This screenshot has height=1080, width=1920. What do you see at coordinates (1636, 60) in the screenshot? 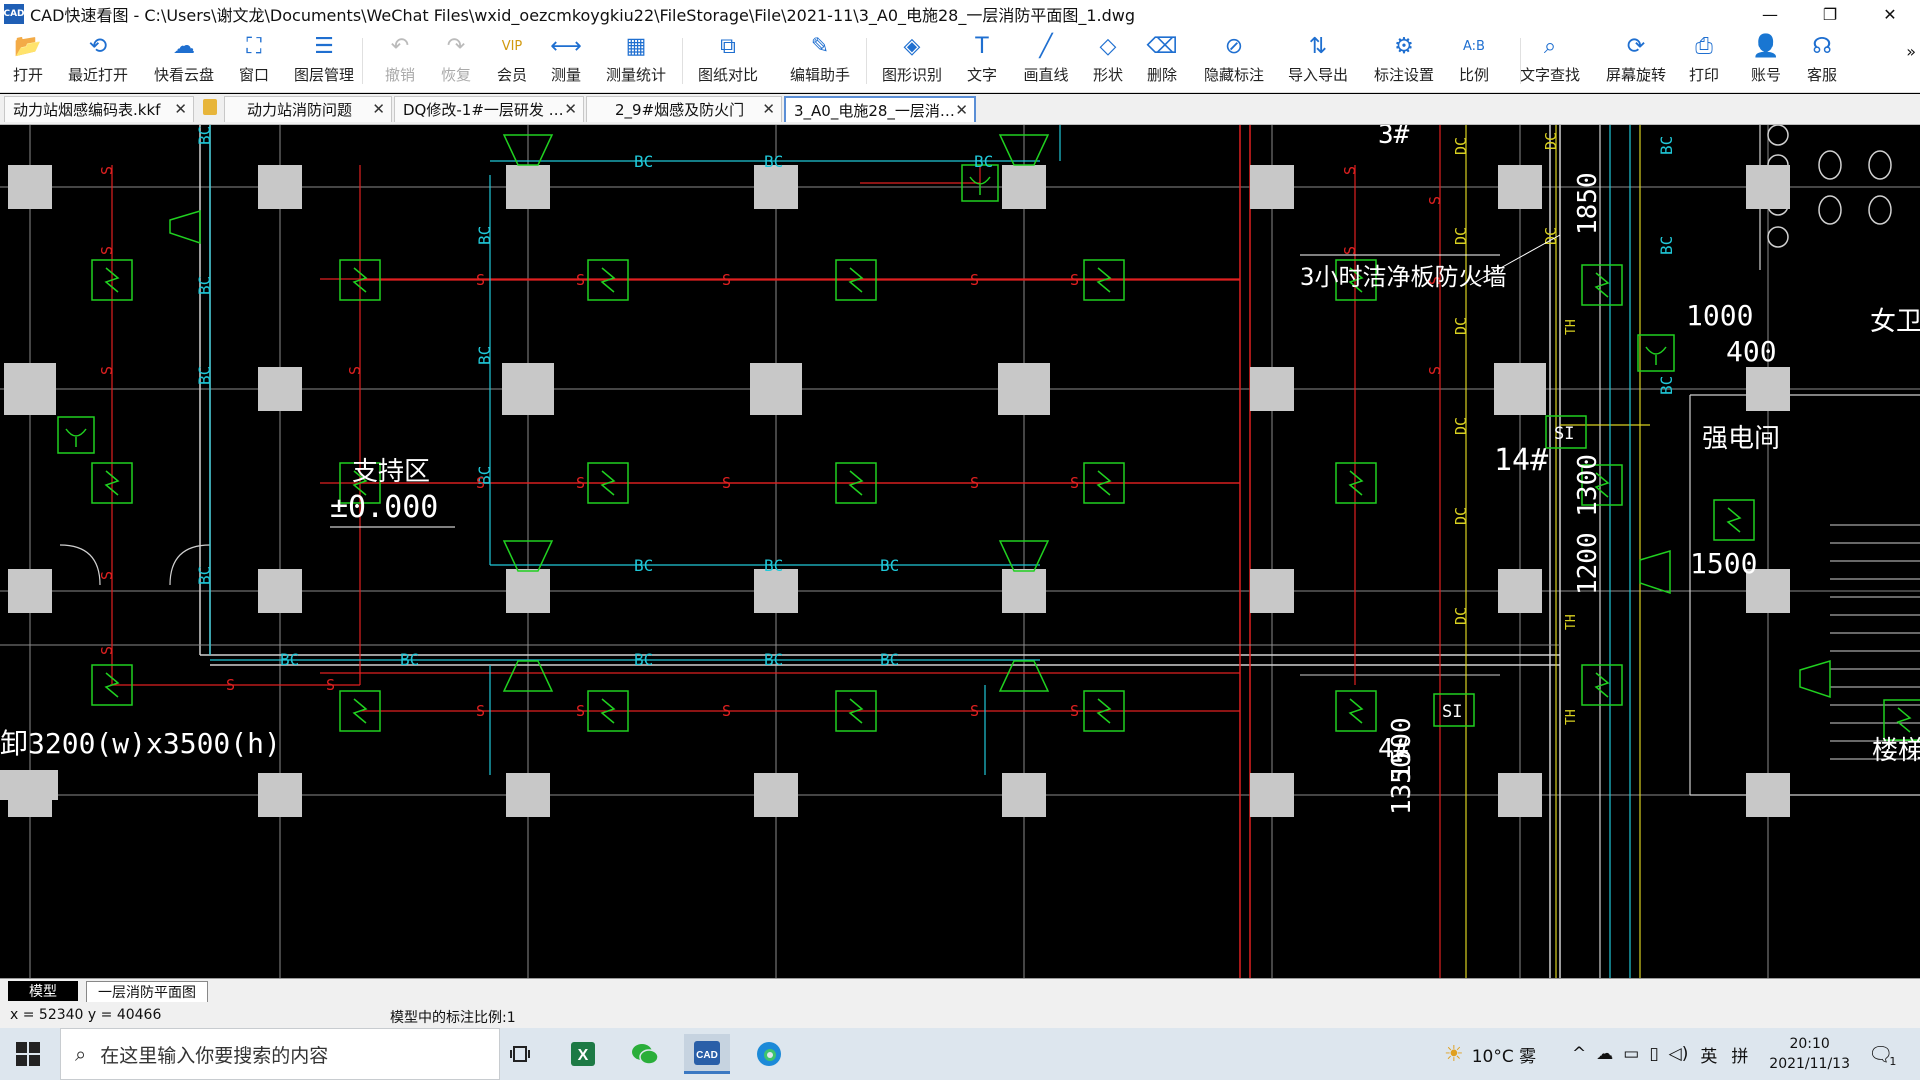
I see `toolbar-rotate-screen-button: ⟳ 屏幕旋转` at bounding box center [1636, 60].